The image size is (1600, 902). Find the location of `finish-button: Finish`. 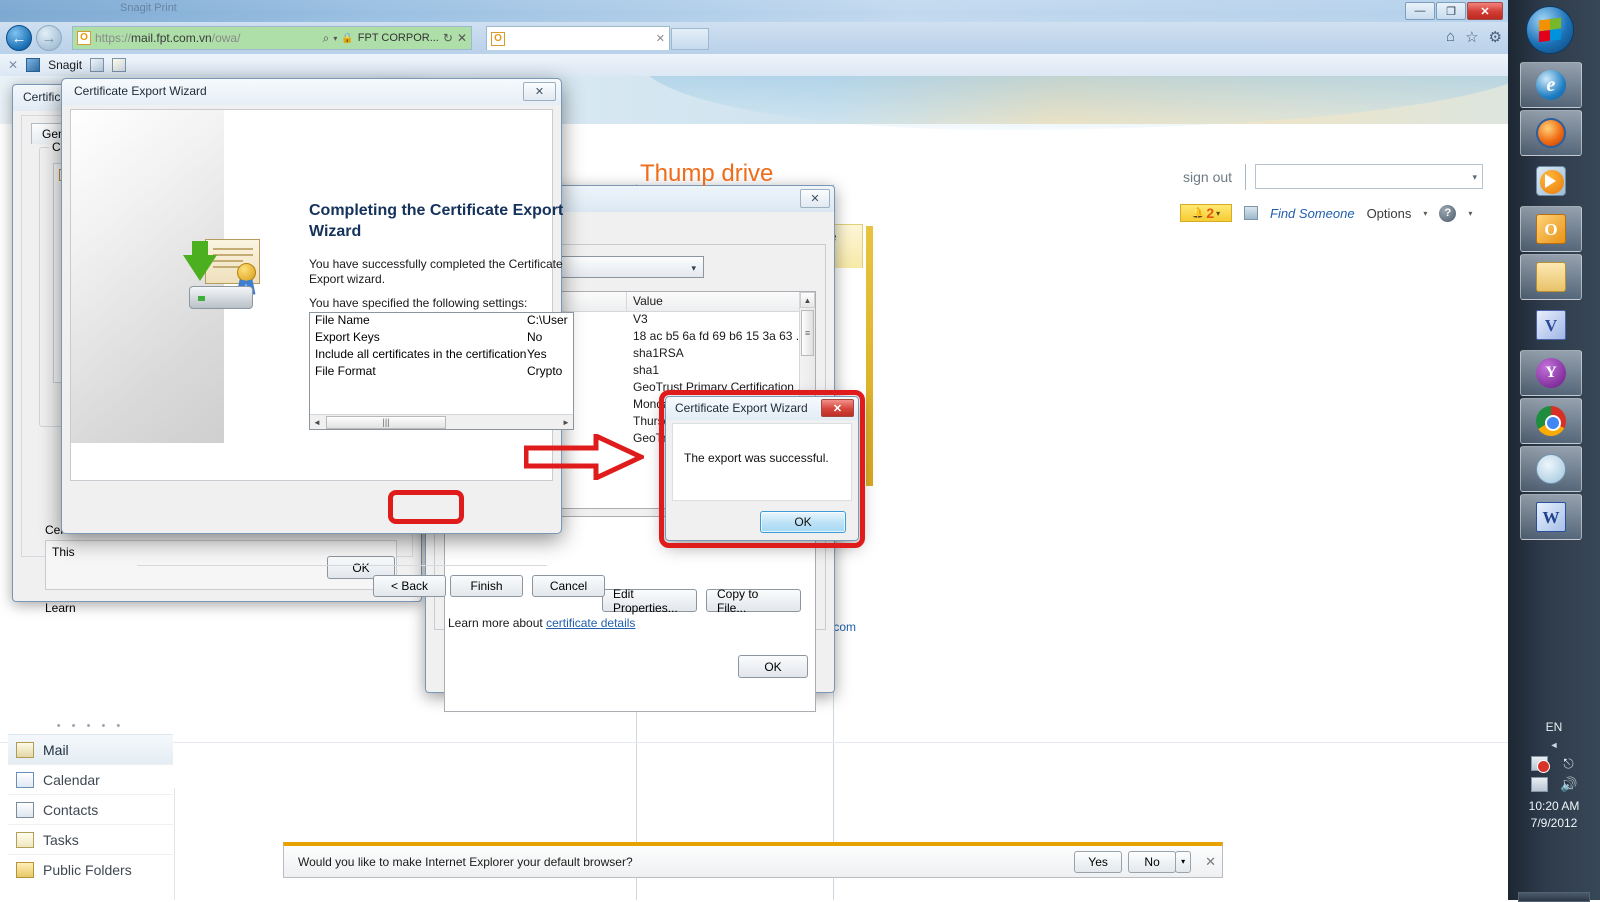

finish-button: Finish is located at coordinates (486, 586).